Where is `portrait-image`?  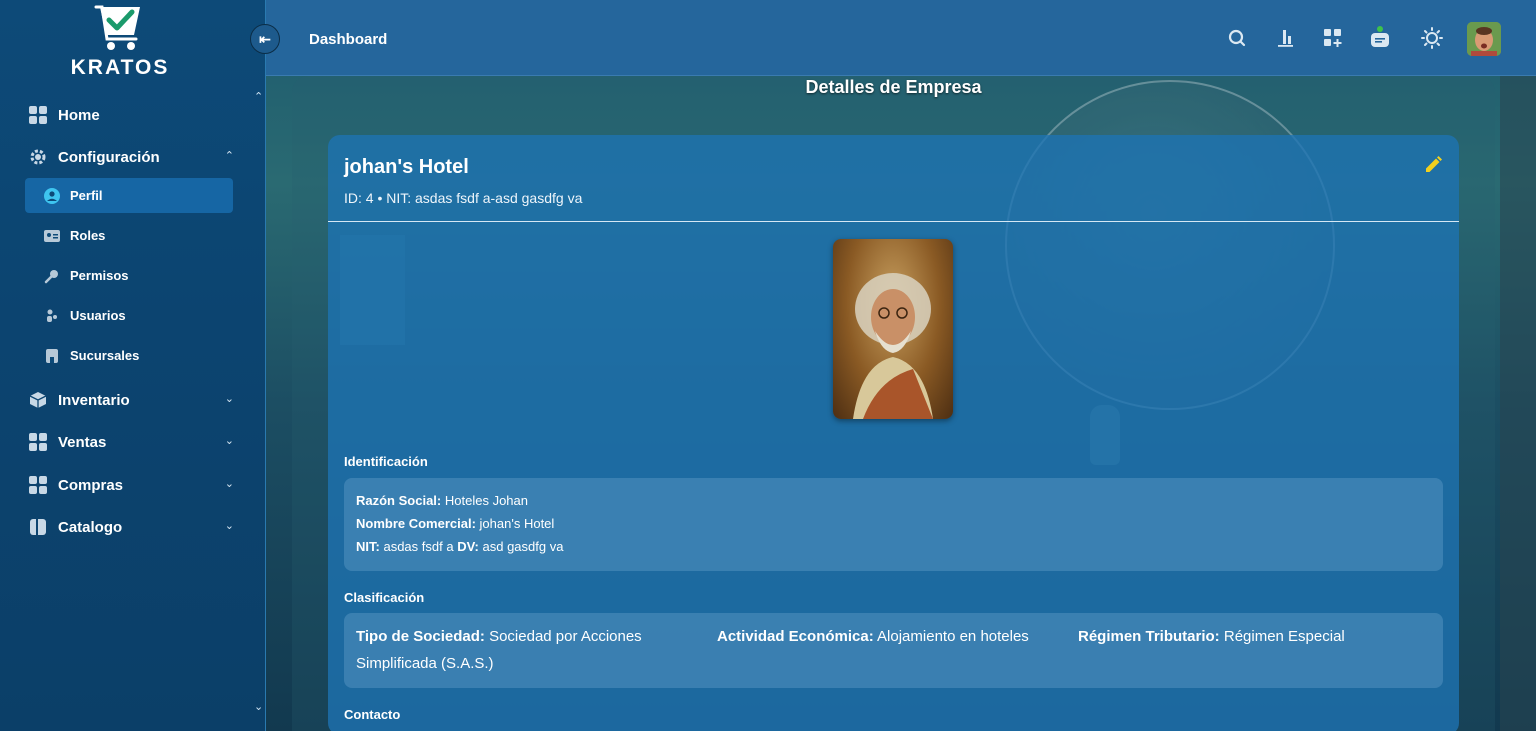
portrait-image is located at coordinates (893, 346).